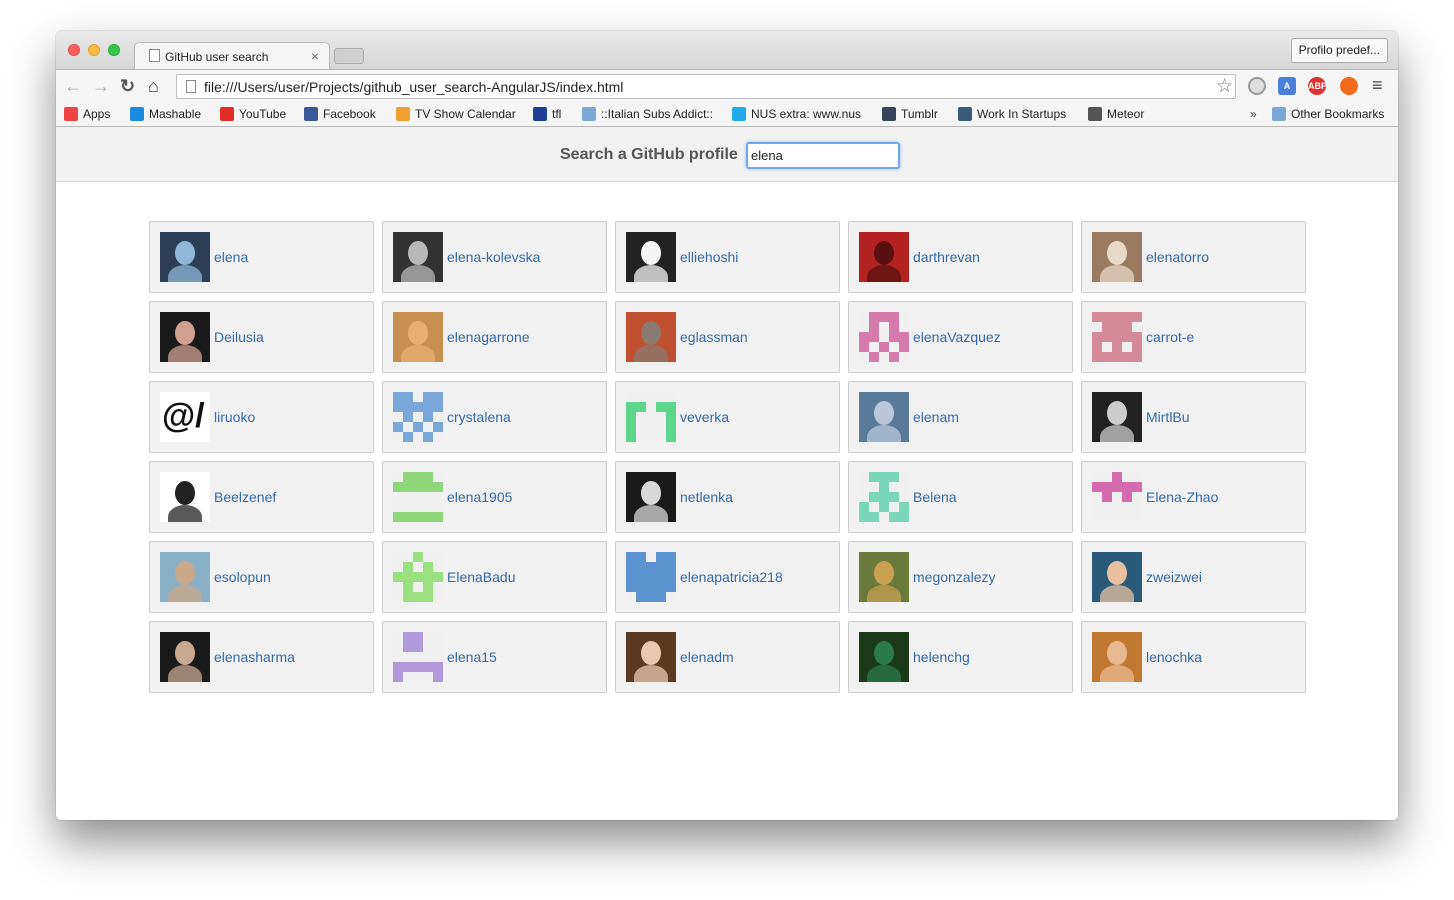  I want to click on user-card: elenapatricia218, so click(727, 577).